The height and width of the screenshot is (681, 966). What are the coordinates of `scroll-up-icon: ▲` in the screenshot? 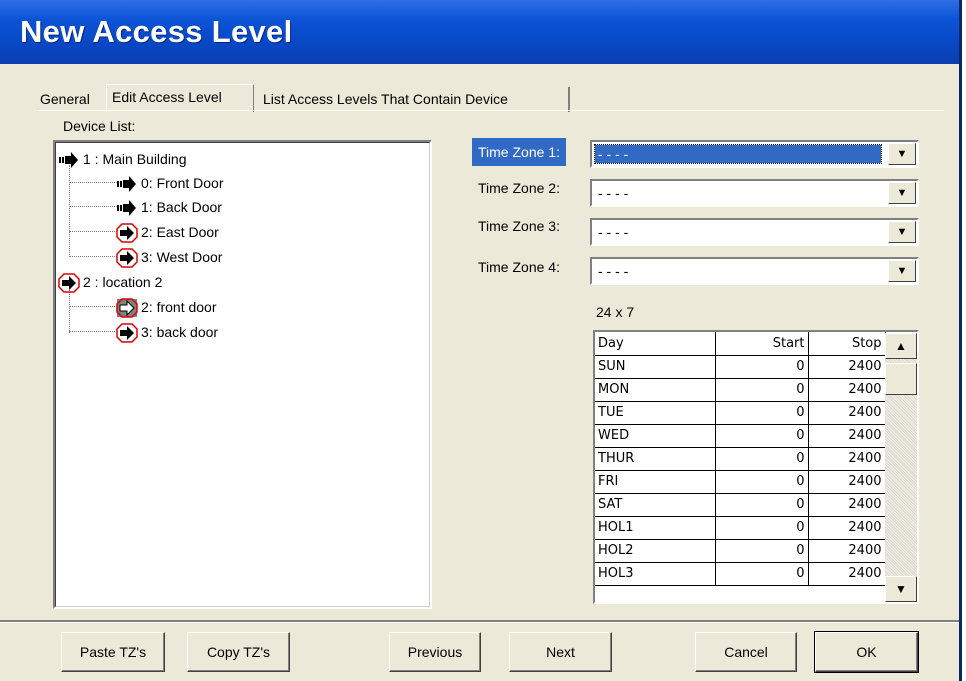 It's located at (901, 346).